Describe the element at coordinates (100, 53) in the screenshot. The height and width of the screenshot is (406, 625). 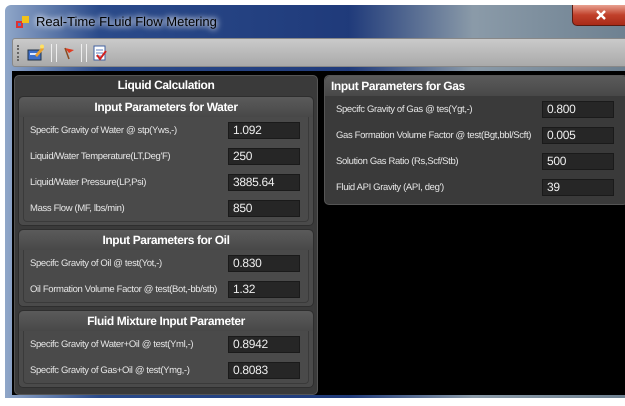
I see `checklist-icon` at that location.